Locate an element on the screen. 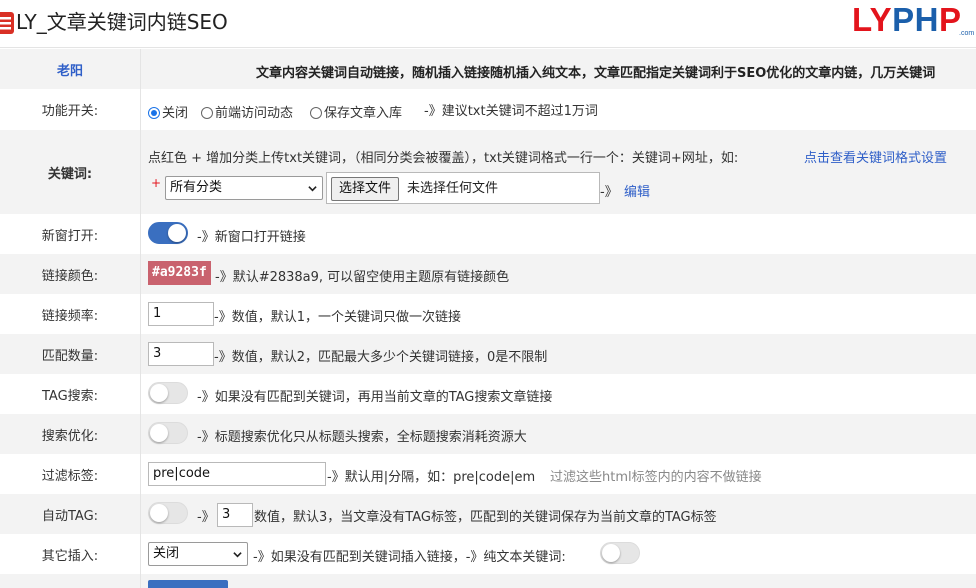  tag-search-label: TAG搜索: is located at coordinates (70, 394).